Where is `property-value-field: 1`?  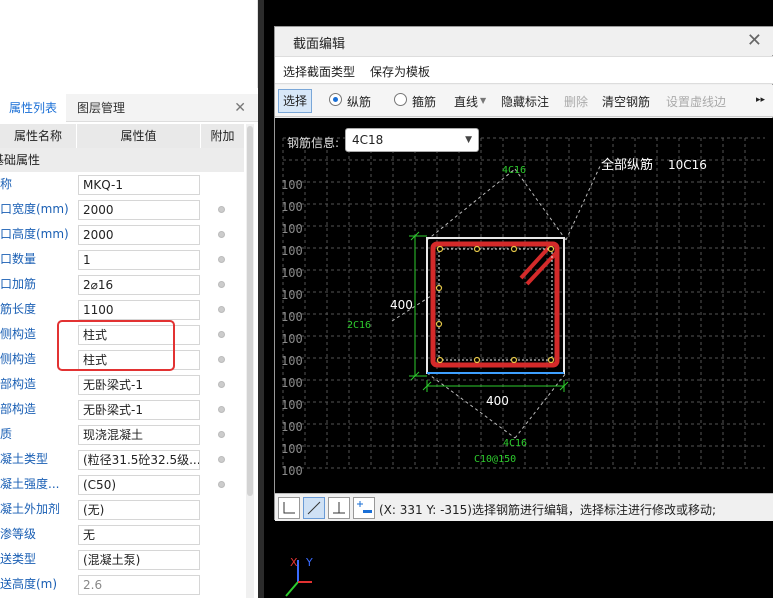 property-value-field: 1 is located at coordinates (139, 260).